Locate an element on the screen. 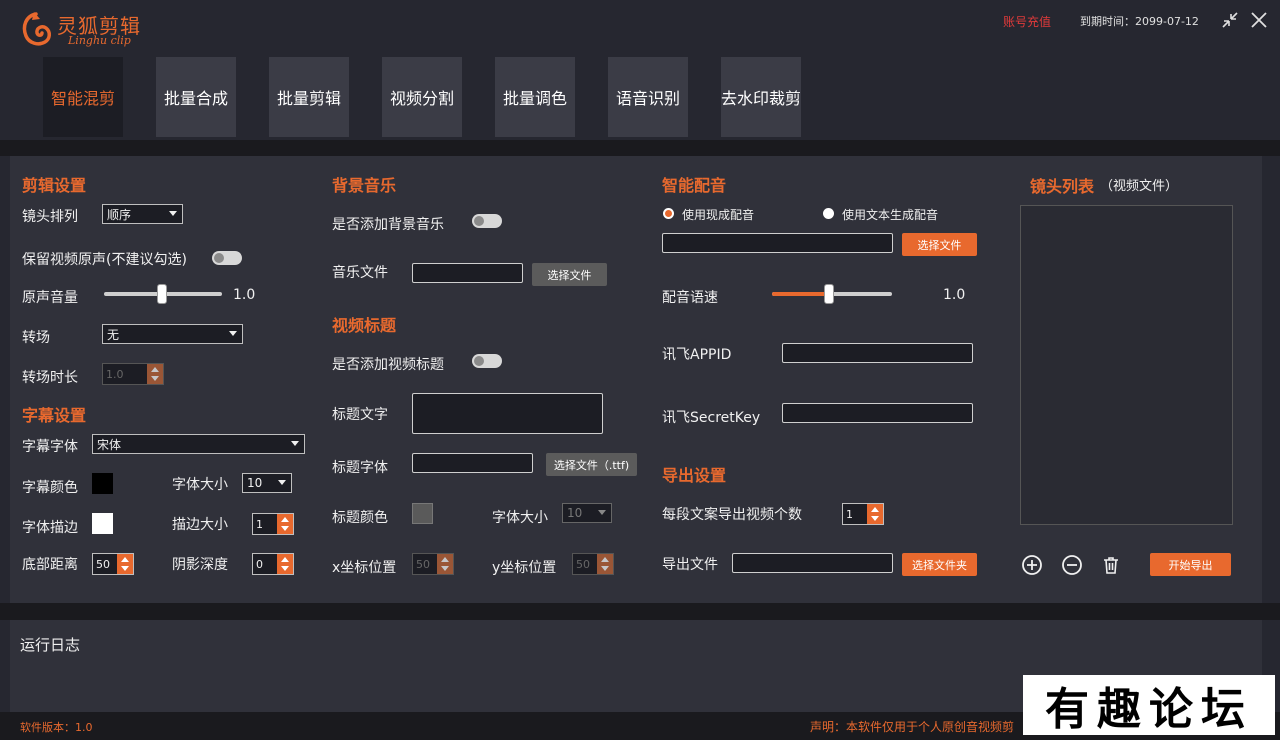  stroke-size-stepper: 1 is located at coordinates (273, 524).